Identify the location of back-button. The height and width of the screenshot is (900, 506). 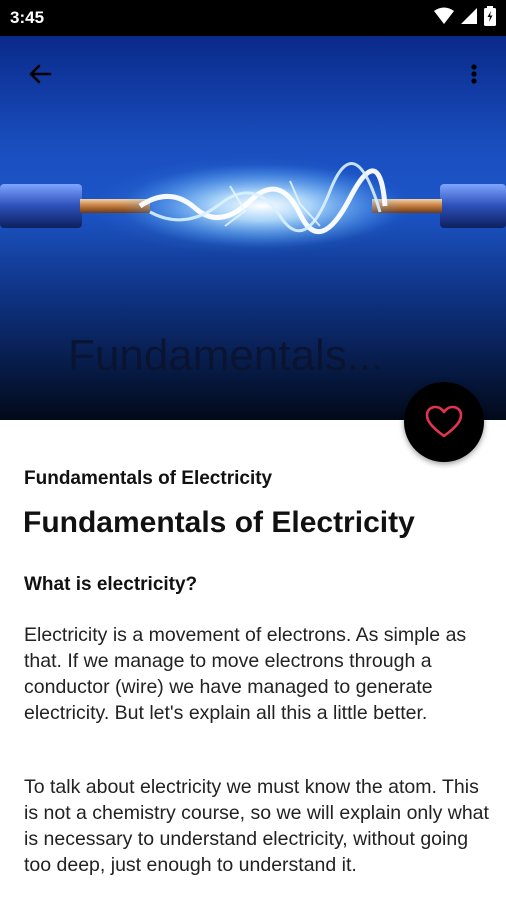
(40, 74).